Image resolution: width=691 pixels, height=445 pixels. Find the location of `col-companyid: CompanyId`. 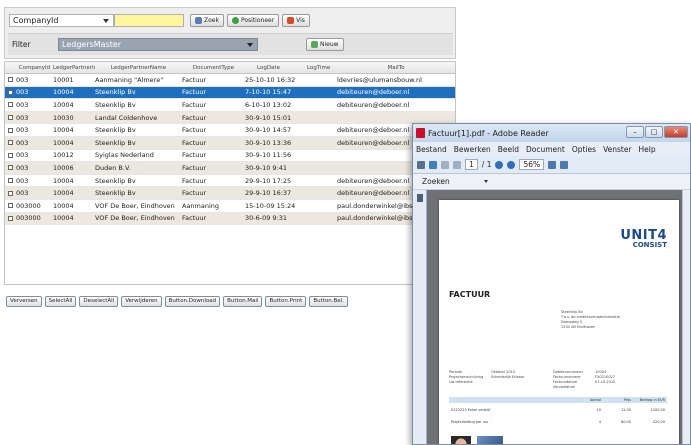

col-companyid: CompanyId is located at coordinates (34, 68).